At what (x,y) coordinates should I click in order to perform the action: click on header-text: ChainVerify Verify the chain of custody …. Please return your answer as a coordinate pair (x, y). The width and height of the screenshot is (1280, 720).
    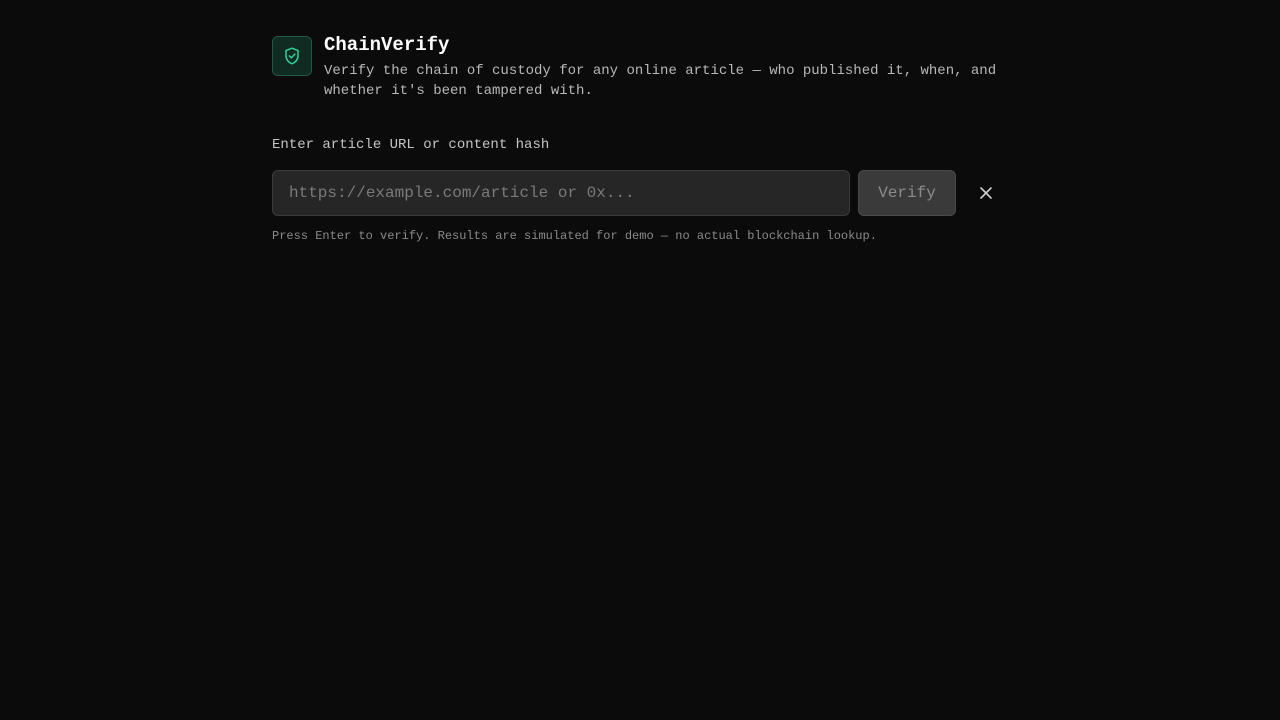
    Looking at the image, I should click on (664, 67).